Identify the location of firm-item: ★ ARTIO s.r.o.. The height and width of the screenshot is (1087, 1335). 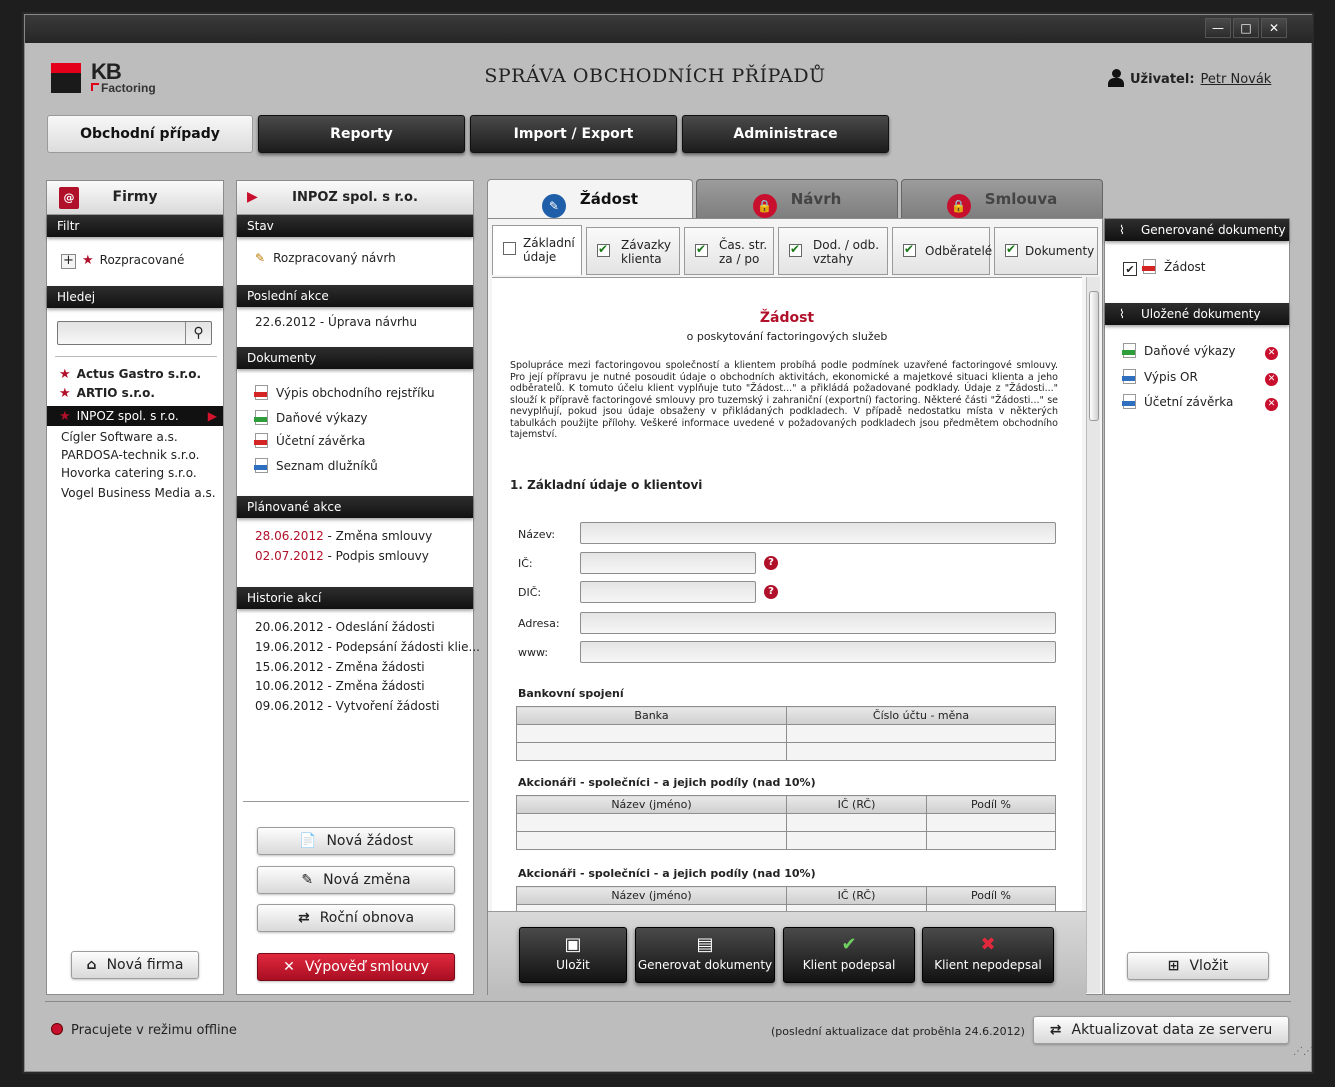
(107, 393).